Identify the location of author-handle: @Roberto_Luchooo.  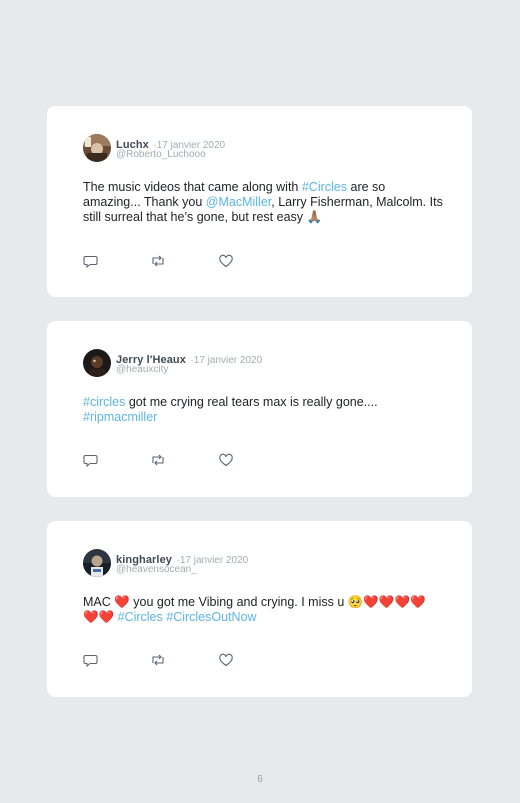
(161, 154).